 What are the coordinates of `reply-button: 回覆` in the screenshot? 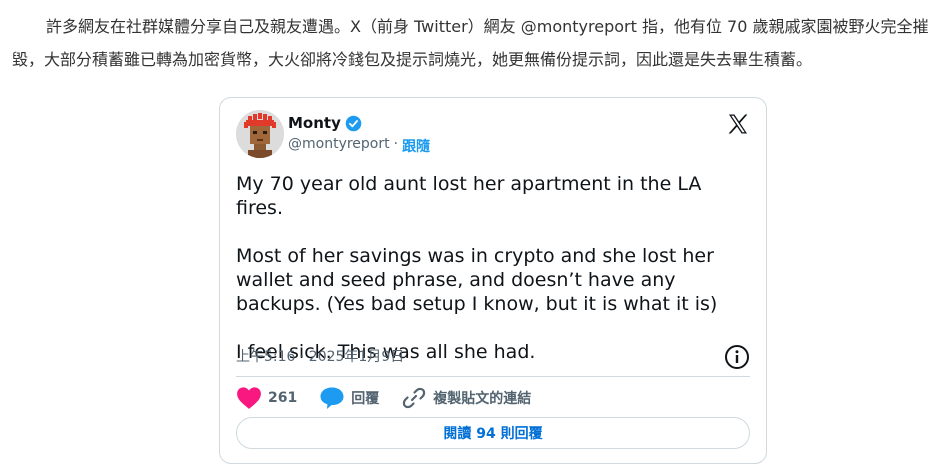 It's located at (349, 398).